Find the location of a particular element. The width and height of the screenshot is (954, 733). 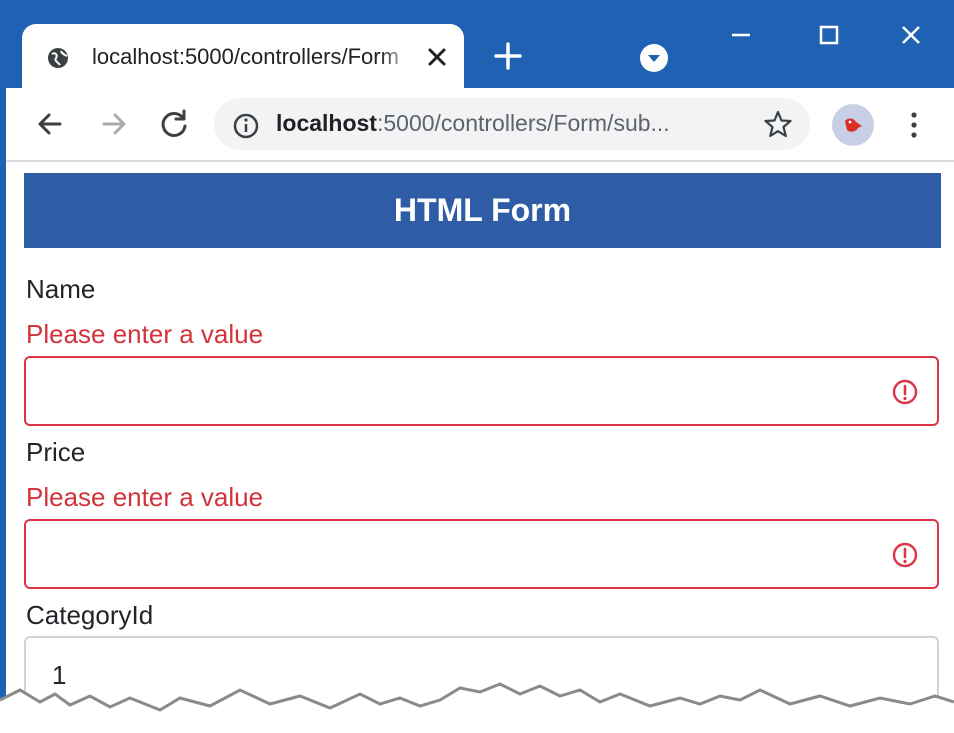

categoryid-label: CategoryId is located at coordinates (90, 615).